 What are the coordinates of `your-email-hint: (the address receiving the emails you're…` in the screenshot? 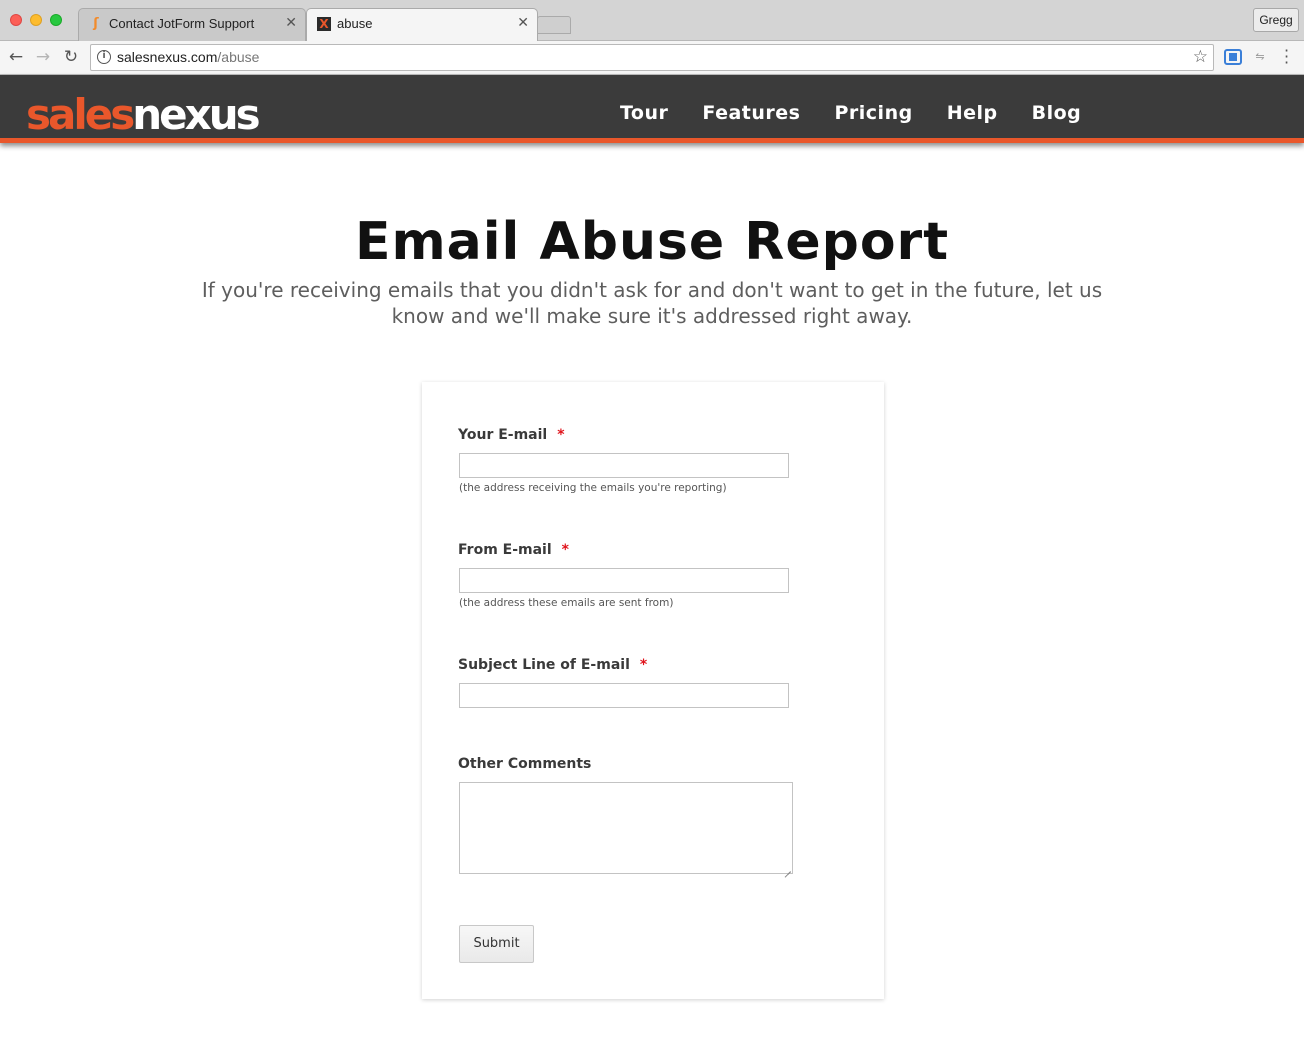 It's located at (593, 488).